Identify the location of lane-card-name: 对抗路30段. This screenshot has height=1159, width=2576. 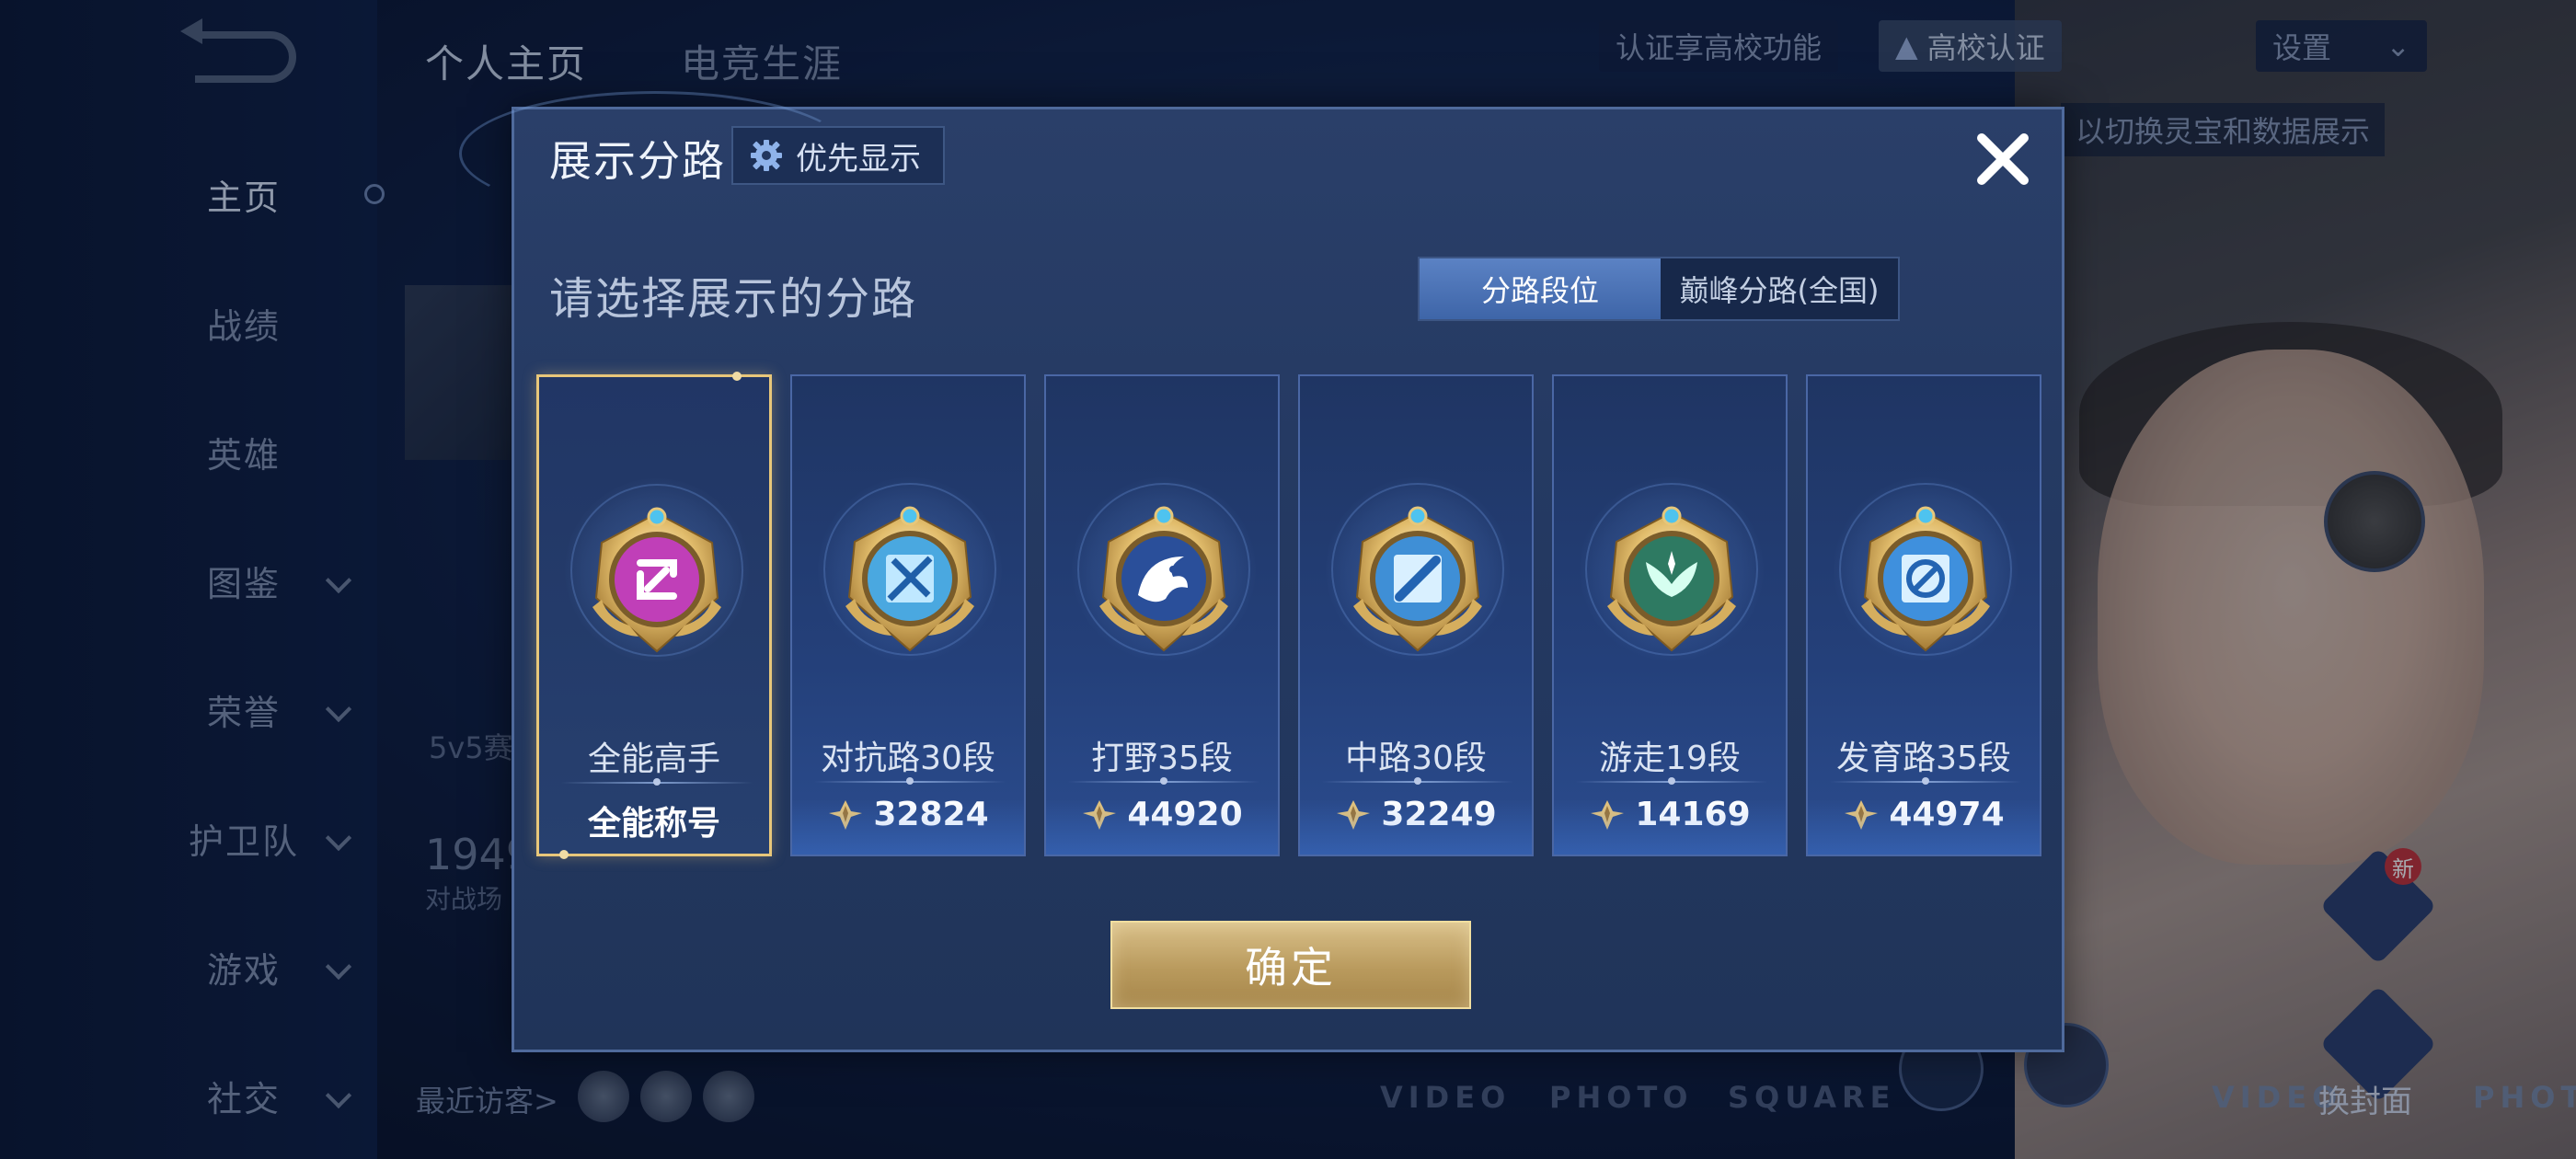
(908, 758).